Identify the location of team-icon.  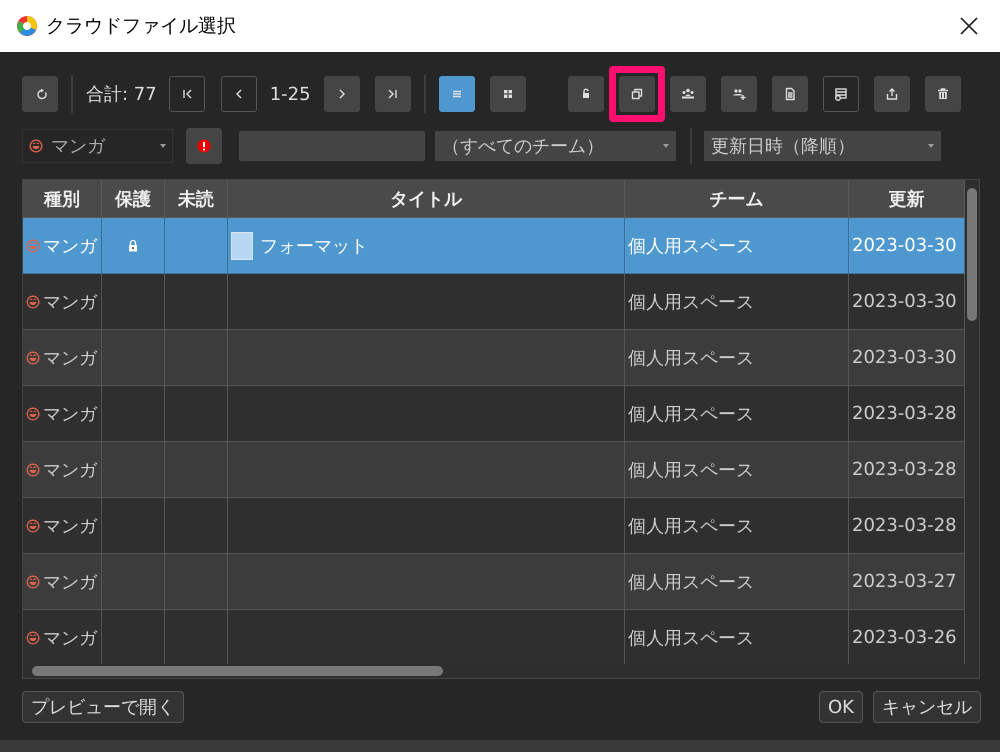
(687, 94).